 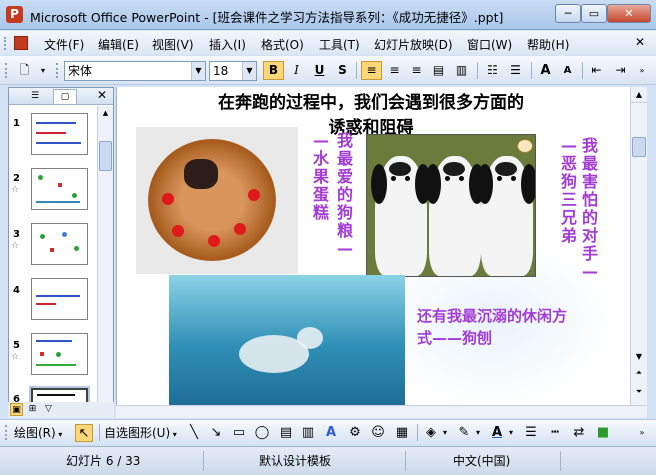 I want to click on next-slide-icon: ⏷, so click(x=639, y=392).